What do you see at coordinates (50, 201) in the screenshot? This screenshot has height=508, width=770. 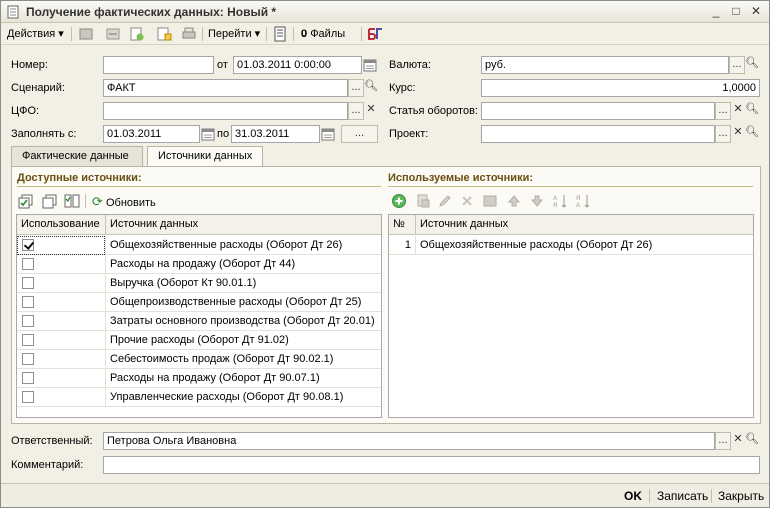 I see `uncheck-all-icon` at bounding box center [50, 201].